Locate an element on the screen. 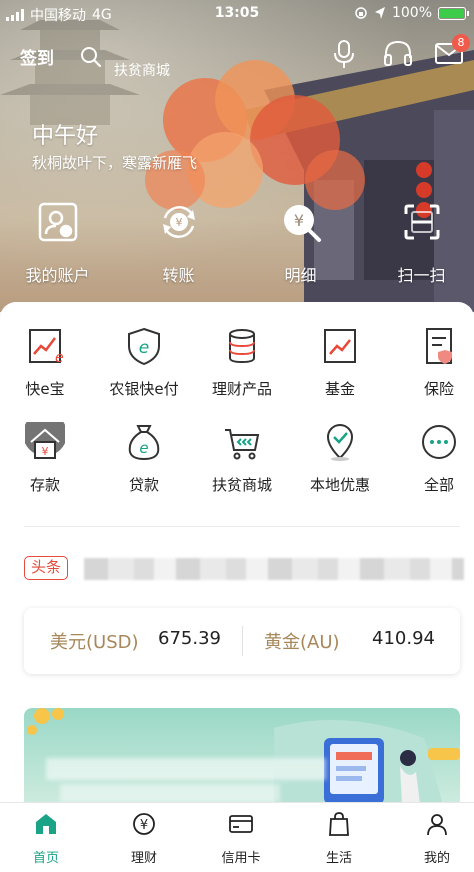 Image resolution: width=474 pixels, height=872 pixels. nav-label: 生活 is located at coordinates (338, 858).